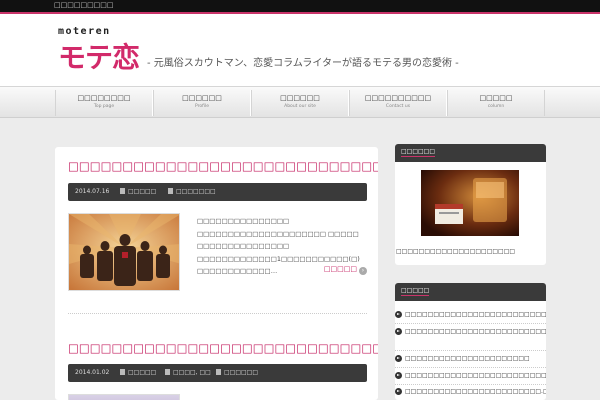  Describe the element at coordinates (496, 106) in the screenshot. I see `nav-sublabel: column` at that location.